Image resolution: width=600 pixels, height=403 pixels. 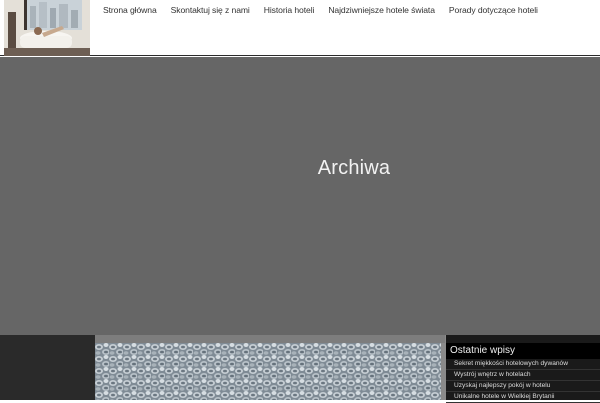 I want to click on featured-post-image, so click(x=268, y=371).